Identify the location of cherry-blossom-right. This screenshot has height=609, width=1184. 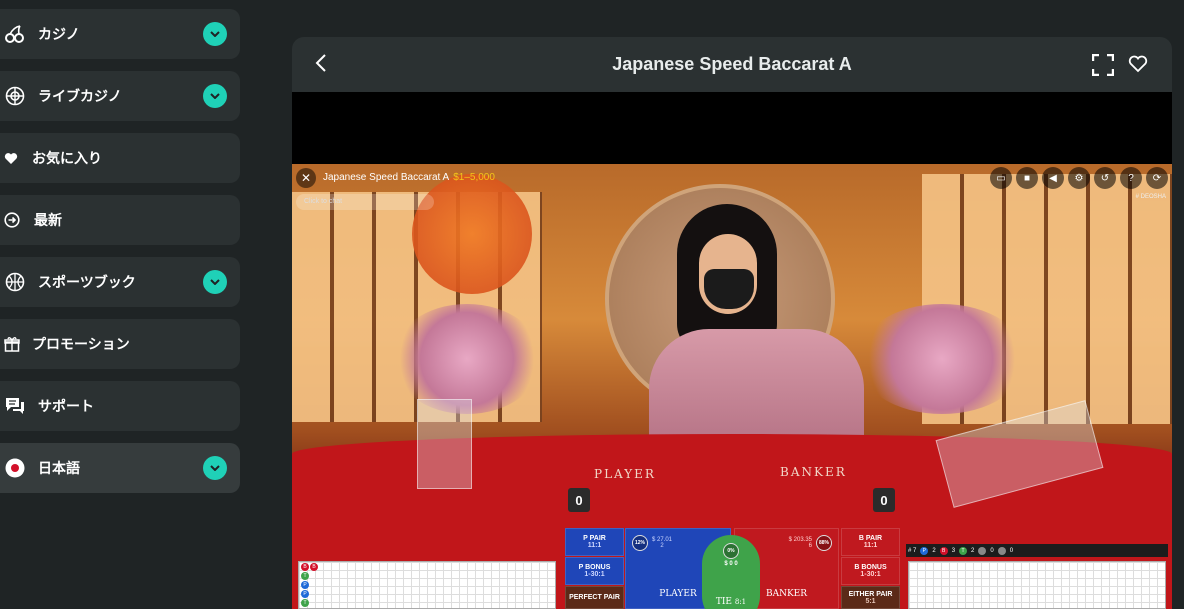
(942, 359).